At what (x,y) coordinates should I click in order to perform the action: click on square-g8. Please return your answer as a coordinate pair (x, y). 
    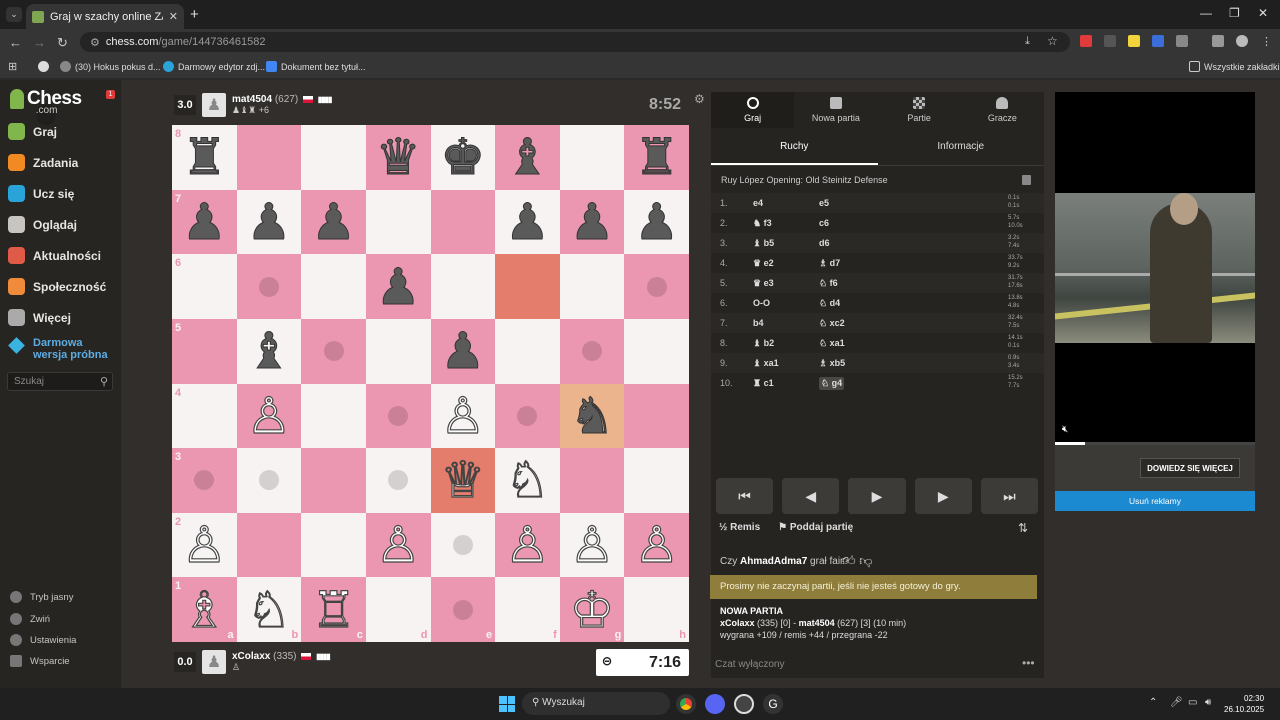
    Looking at the image, I should click on (592, 157).